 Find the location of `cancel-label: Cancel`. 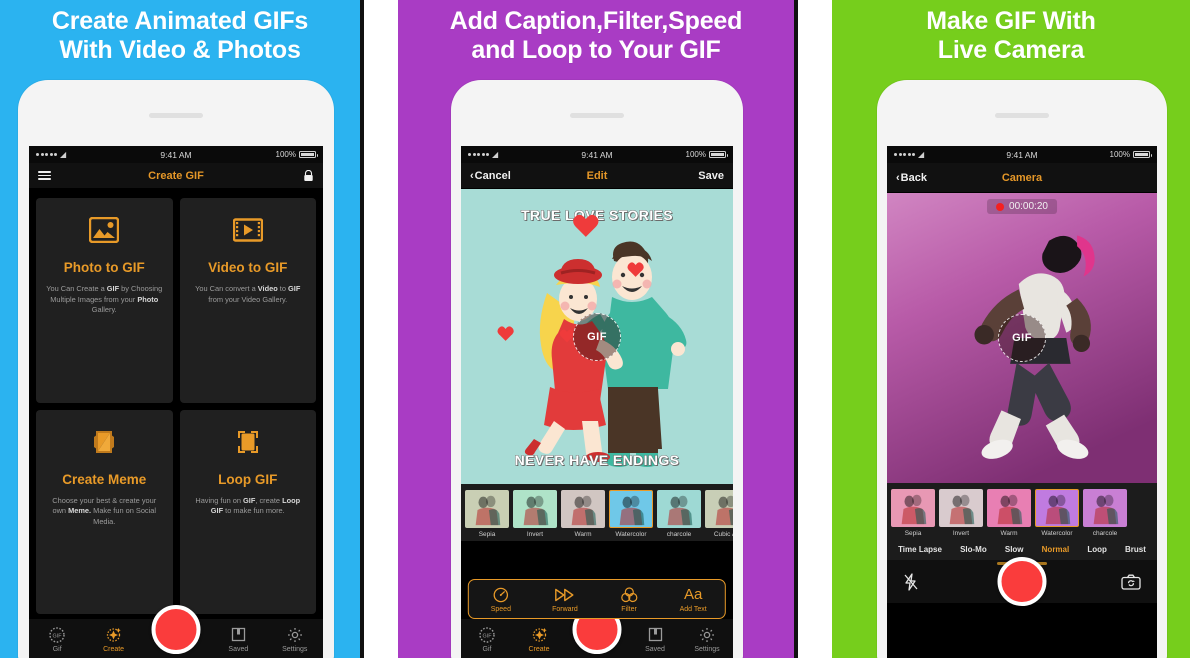

cancel-label: Cancel is located at coordinates (492, 175).